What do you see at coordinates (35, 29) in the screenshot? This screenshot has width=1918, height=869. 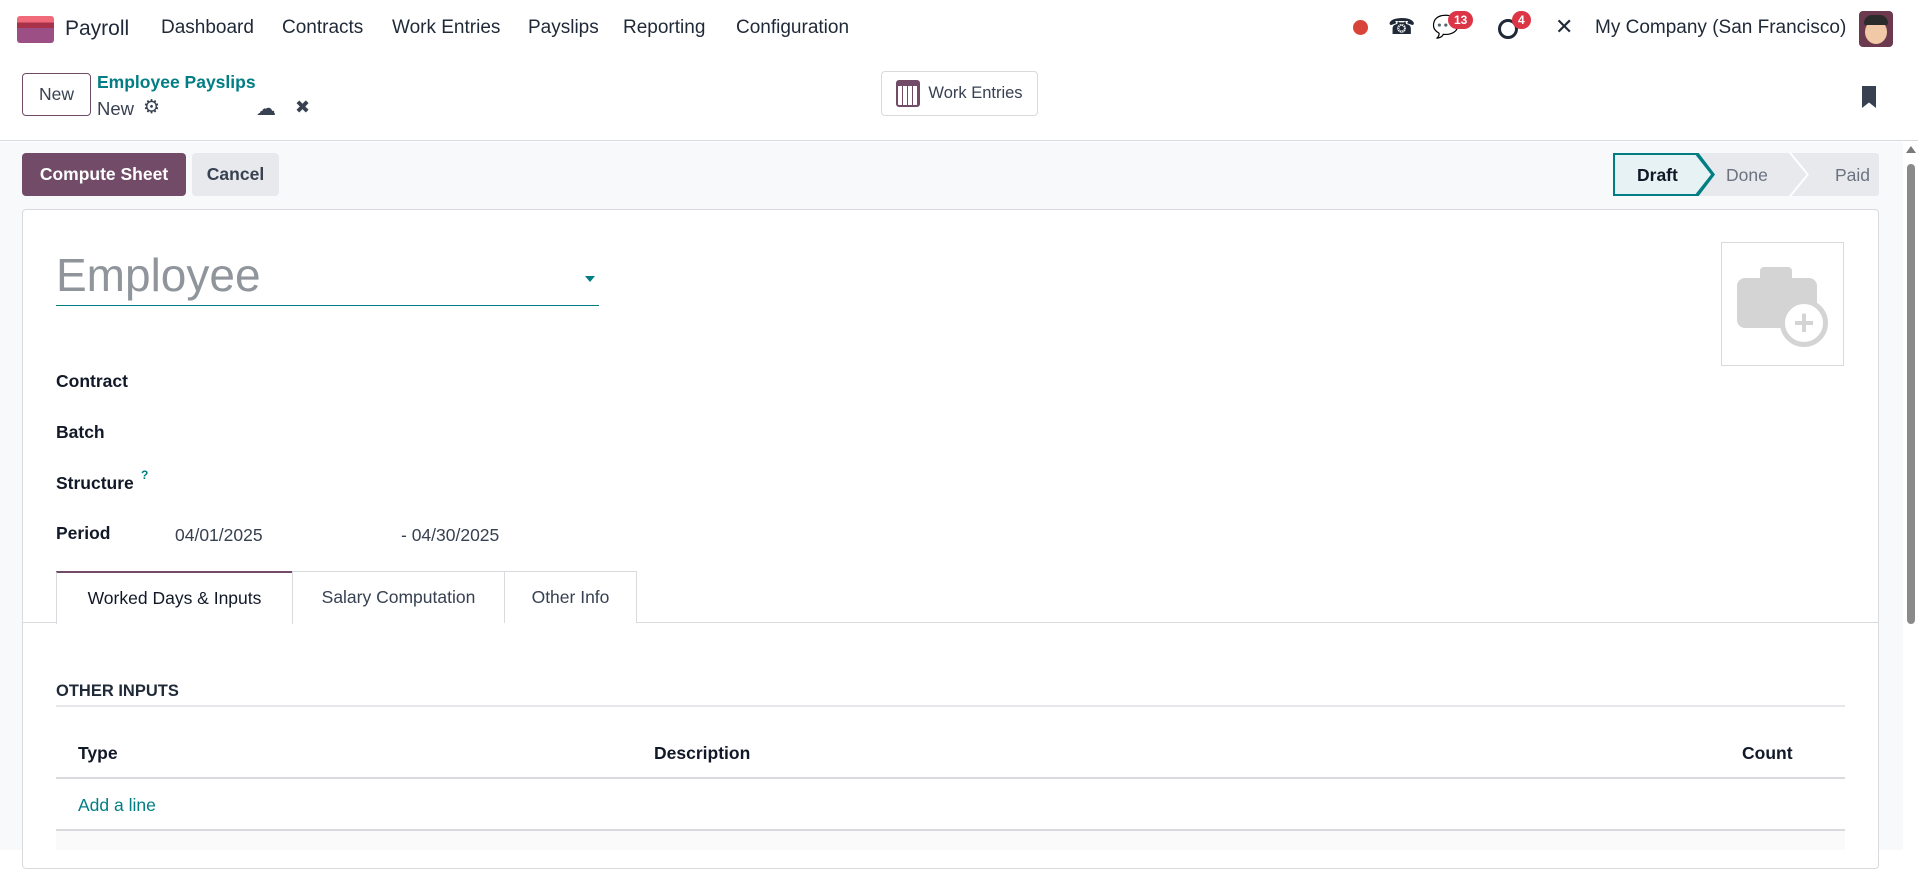 I see `payroll-logo-icon` at bounding box center [35, 29].